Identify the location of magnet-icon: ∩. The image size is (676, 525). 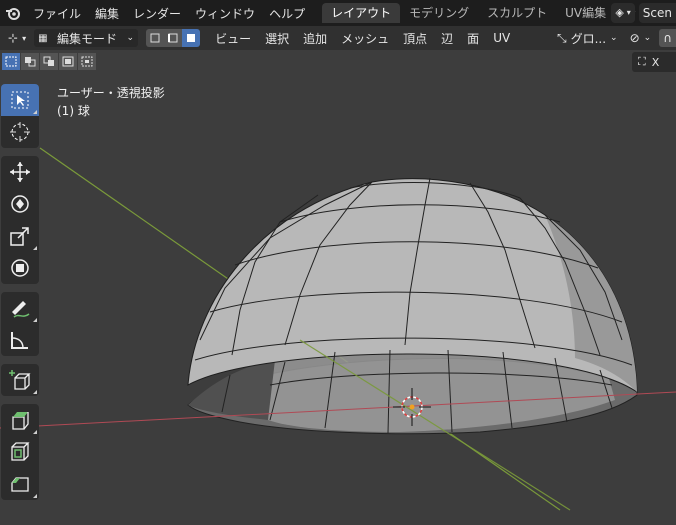
(667, 38).